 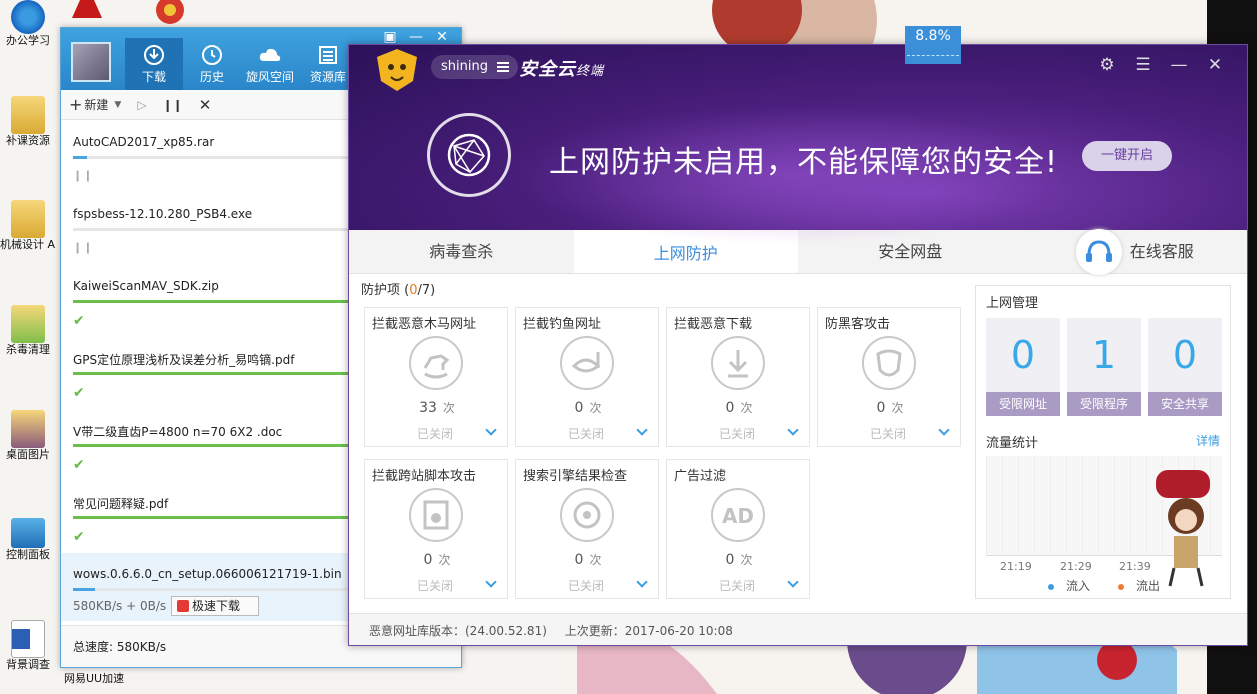 I want to click on protection-items-title: 防护项 (0/7), so click(x=398, y=290).